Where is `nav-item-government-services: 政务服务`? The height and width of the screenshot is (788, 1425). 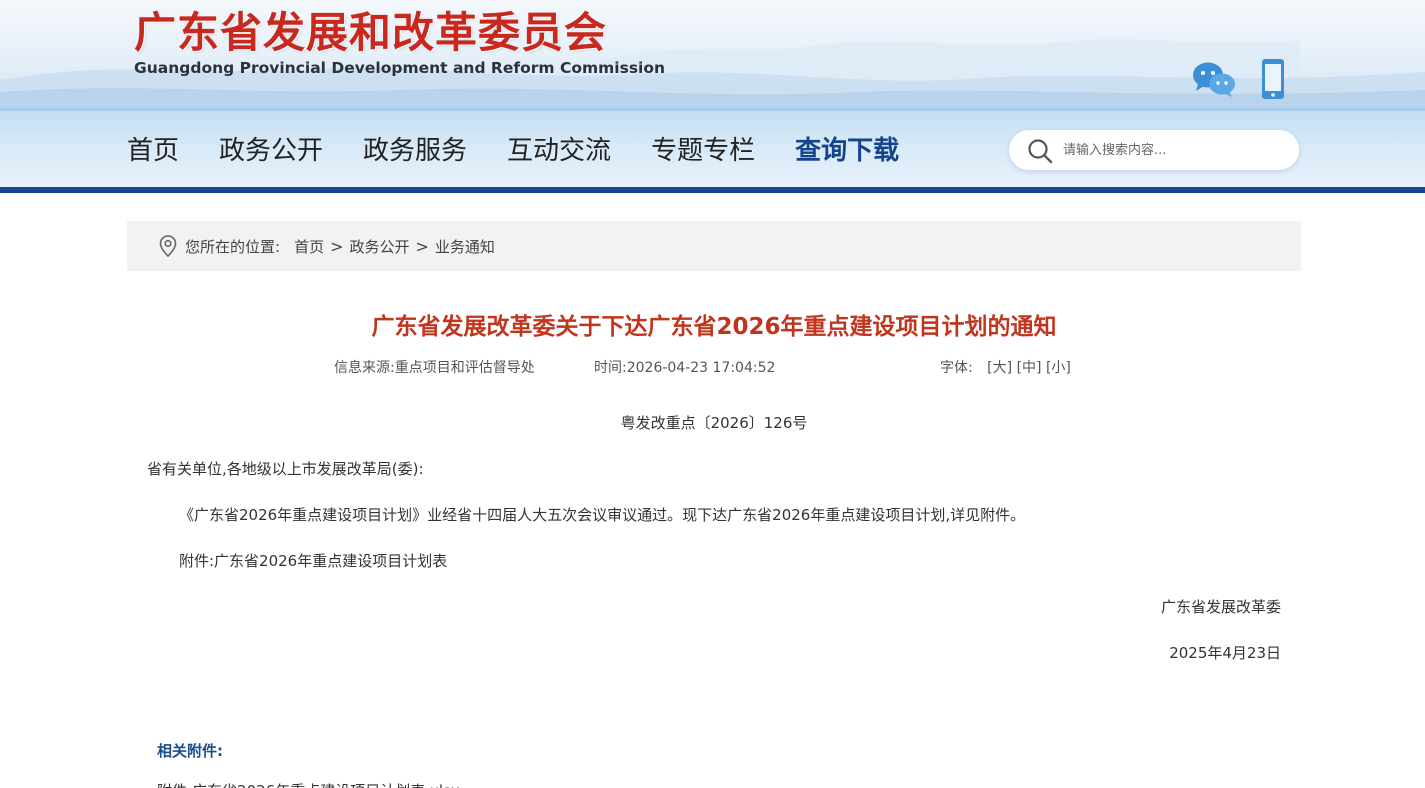
nav-item-government-services: 政务服务 is located at coordinates (415, 151).